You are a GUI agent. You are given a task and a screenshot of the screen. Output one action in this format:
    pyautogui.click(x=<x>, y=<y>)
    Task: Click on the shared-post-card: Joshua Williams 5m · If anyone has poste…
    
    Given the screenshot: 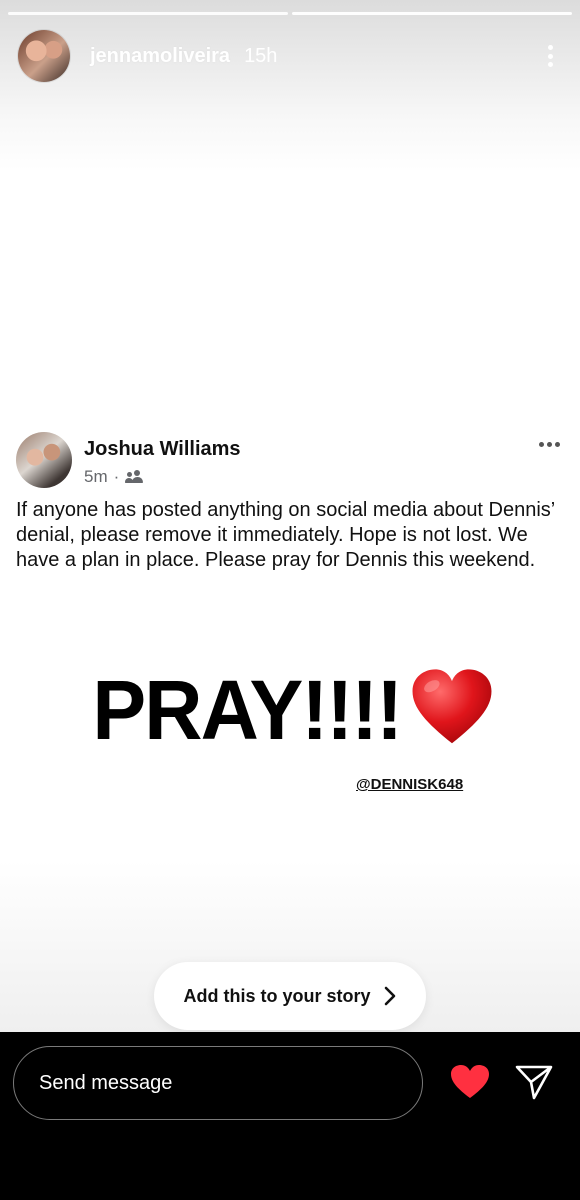 What is the action you would take?
    pyautogui.click(x=290, y=502)
    